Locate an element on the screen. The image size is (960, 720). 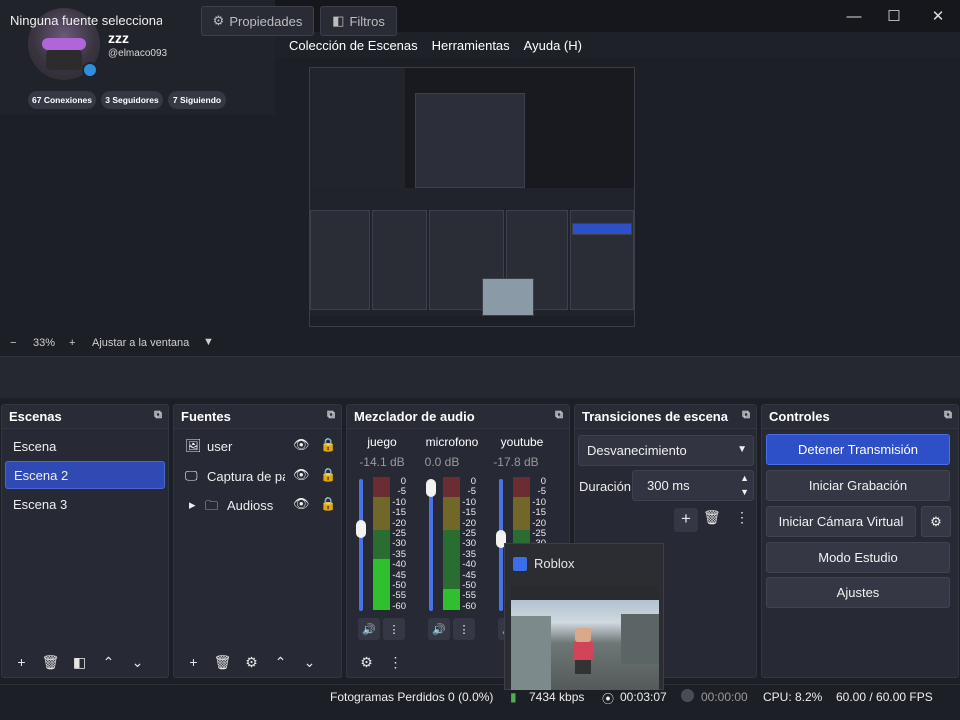
source-item-user: 🖼 user 👁 🔒 is located at coordinates (257, 447).